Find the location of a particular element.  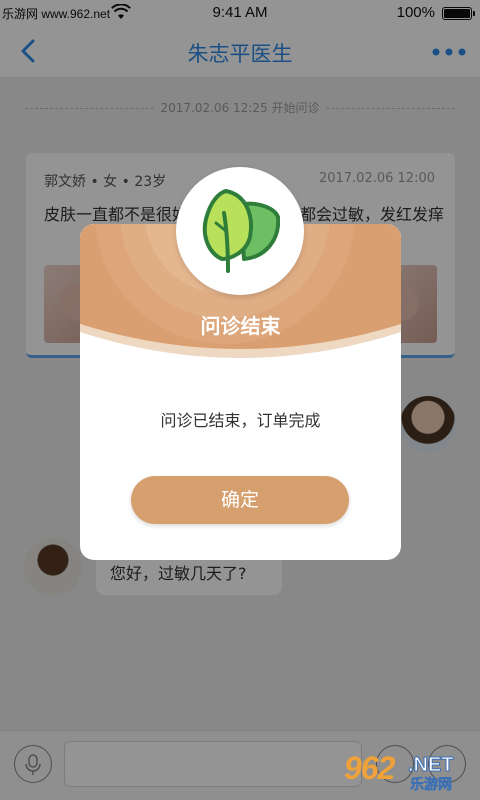

dialog-title: 问诊结束 is located at coordinates (240, 326).